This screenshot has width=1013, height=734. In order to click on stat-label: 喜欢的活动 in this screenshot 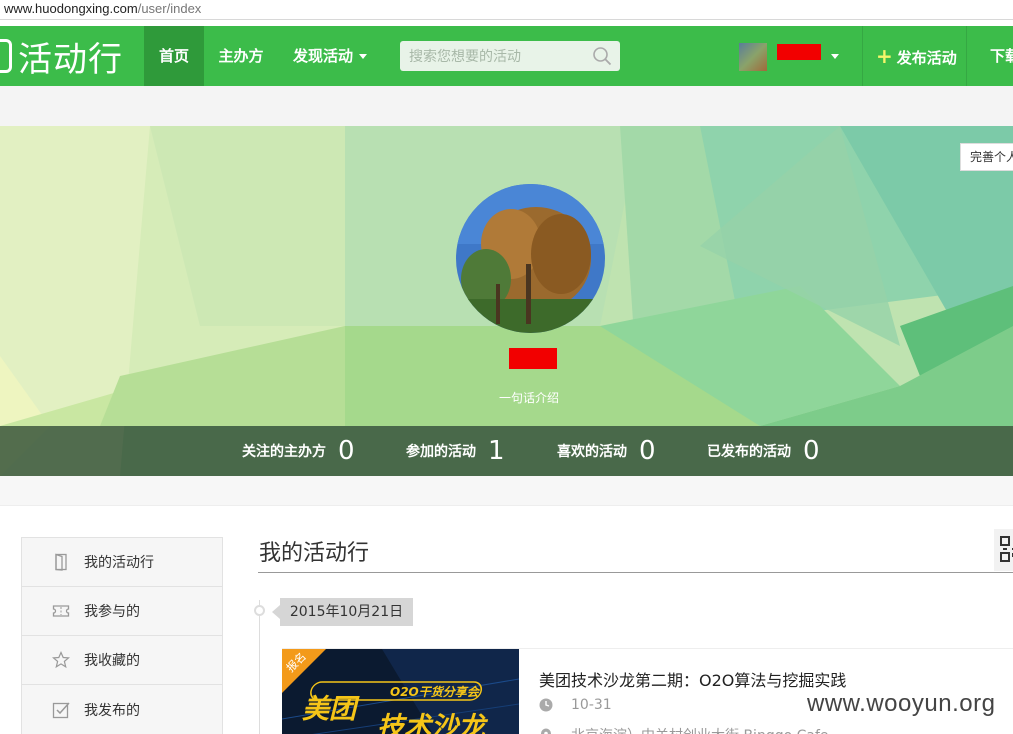, I will do `click(592, 452)`.